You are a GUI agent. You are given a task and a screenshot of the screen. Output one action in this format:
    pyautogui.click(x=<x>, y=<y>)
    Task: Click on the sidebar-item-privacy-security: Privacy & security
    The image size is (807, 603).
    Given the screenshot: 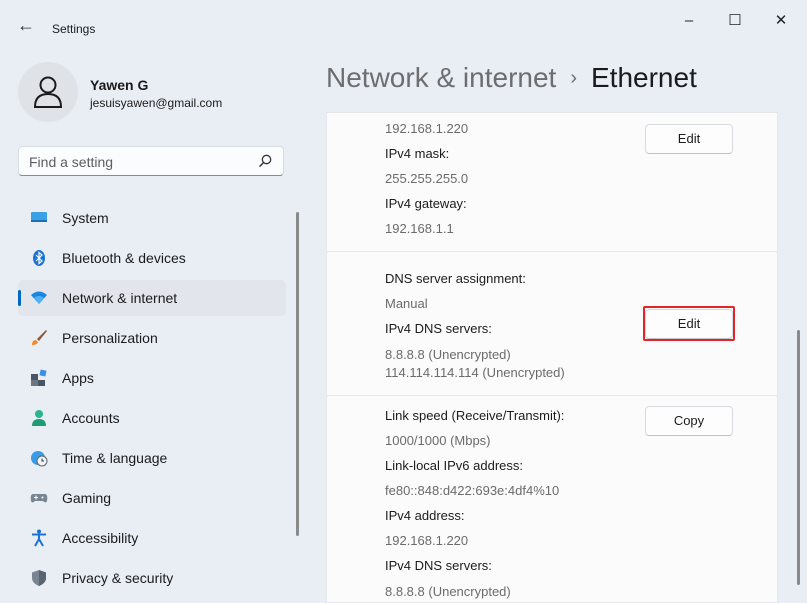 What is the action you would take?
    pyautogui.click(x=152, y=578)
    